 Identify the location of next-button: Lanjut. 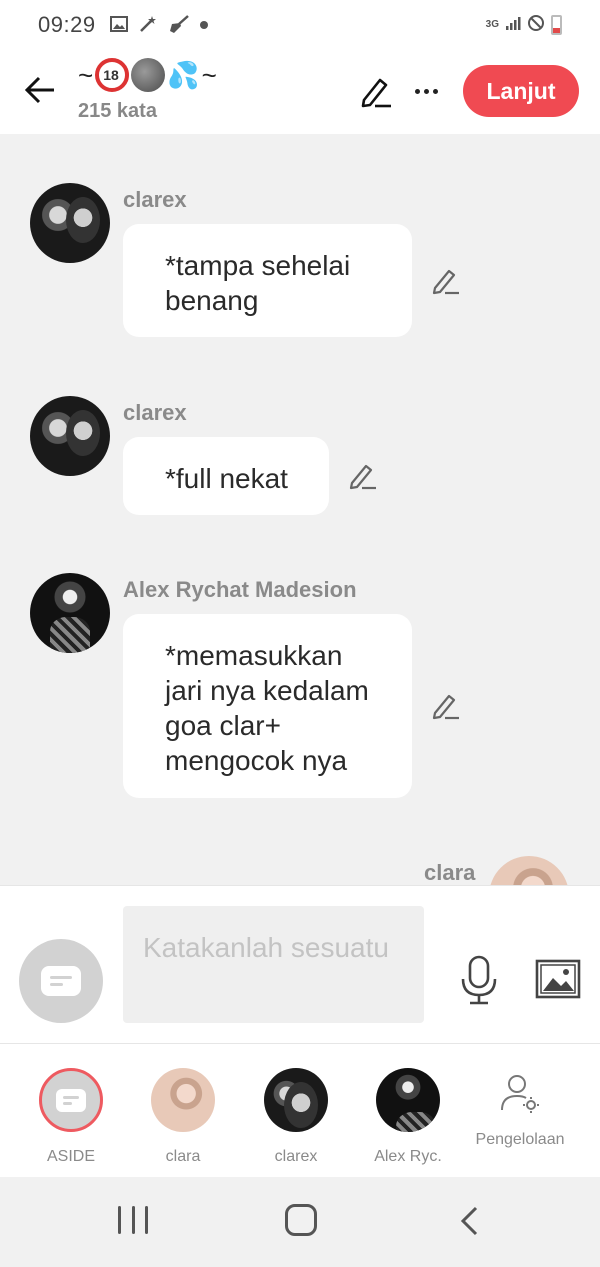
(521, 91).